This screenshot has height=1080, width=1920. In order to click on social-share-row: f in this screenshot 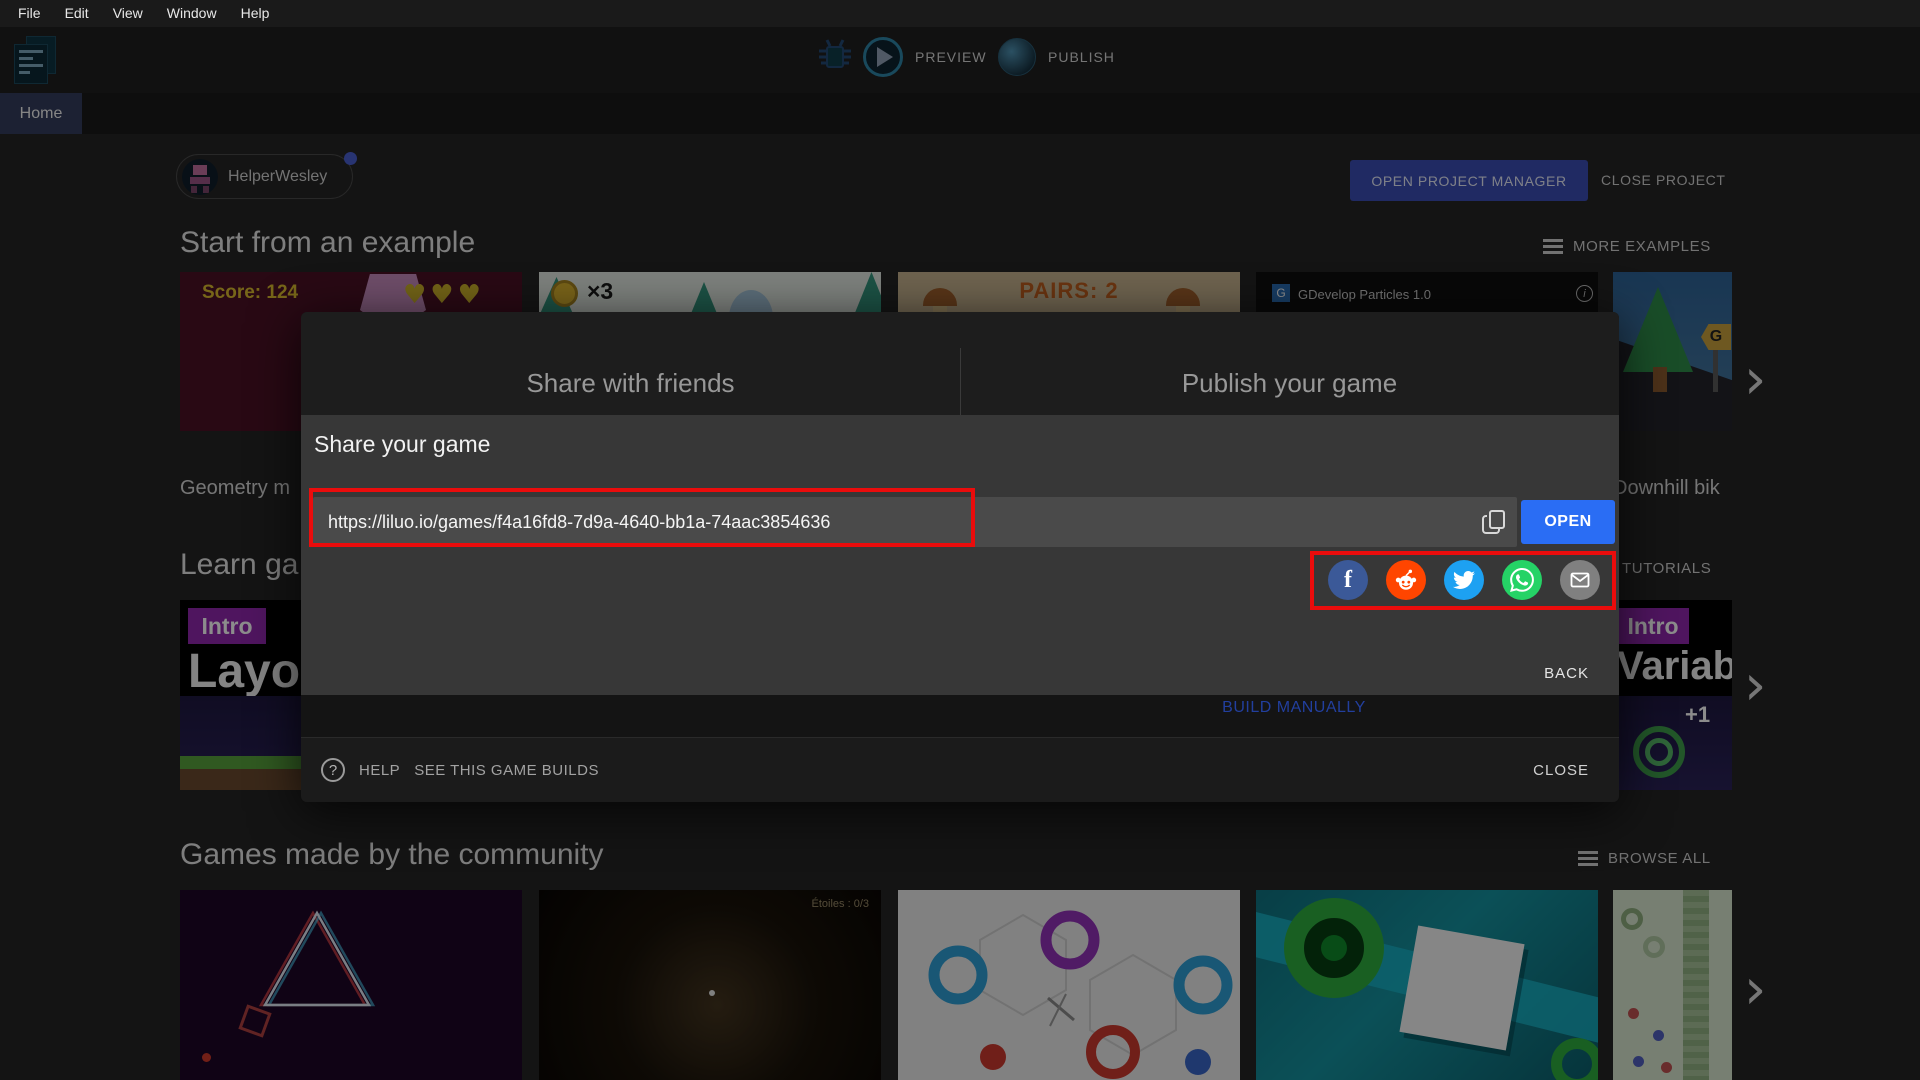, I will do `click(1464, 580)`.